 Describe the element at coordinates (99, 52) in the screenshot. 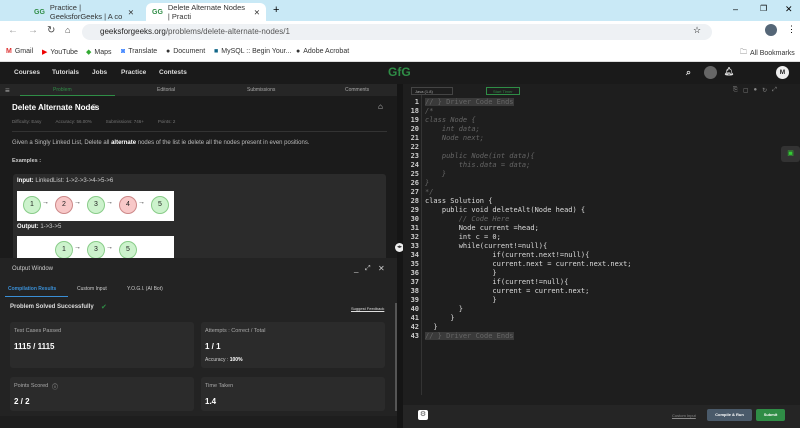

I see `bookmark-maps: ◆ Maps` at that location.